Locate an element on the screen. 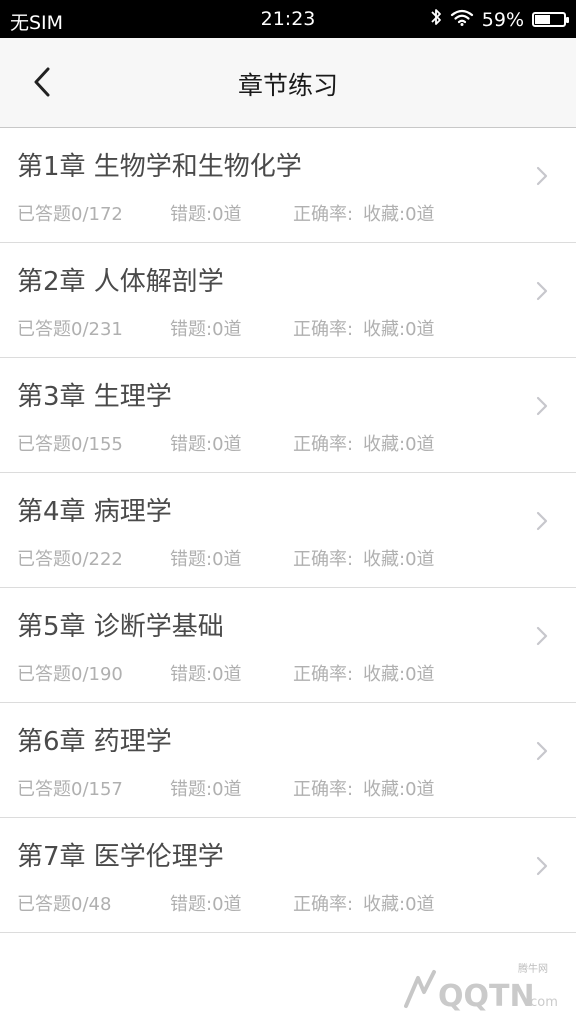  chapter-item: 第4章 病理学已答题0/222 错题:0道 正确率: 收藏:0道 is located at coordinates (288, 530).